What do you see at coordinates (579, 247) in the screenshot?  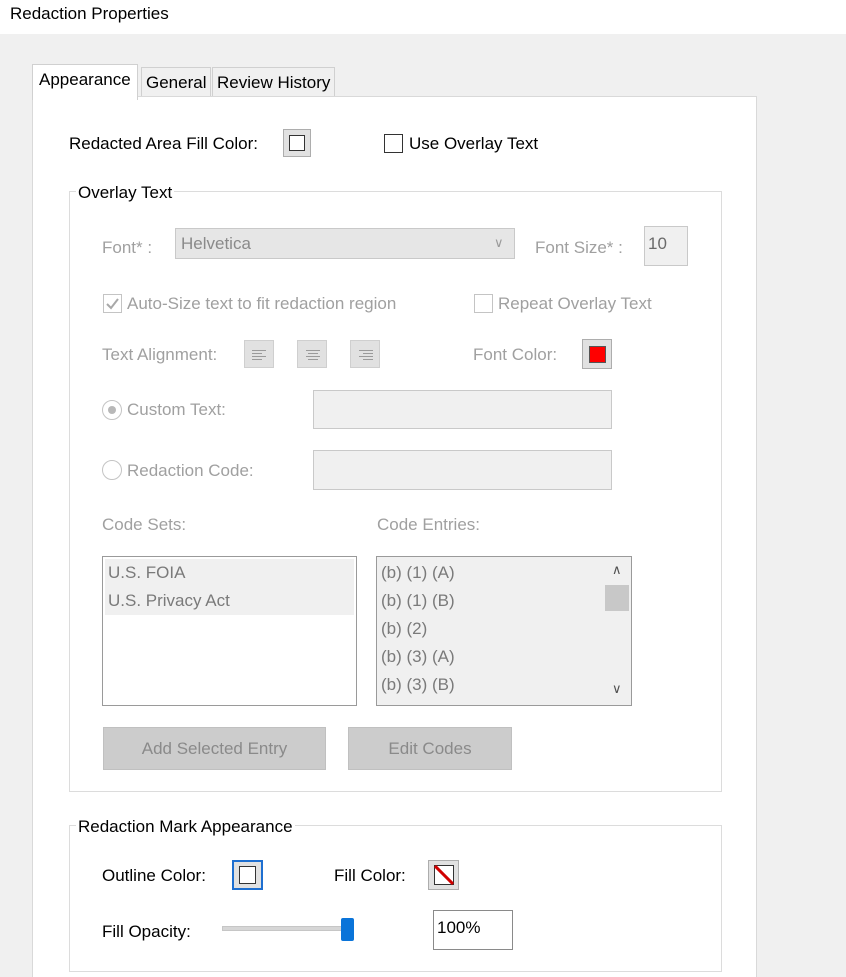 I see `font-size-label: Font Size* :` at bounding box center [579, 247].